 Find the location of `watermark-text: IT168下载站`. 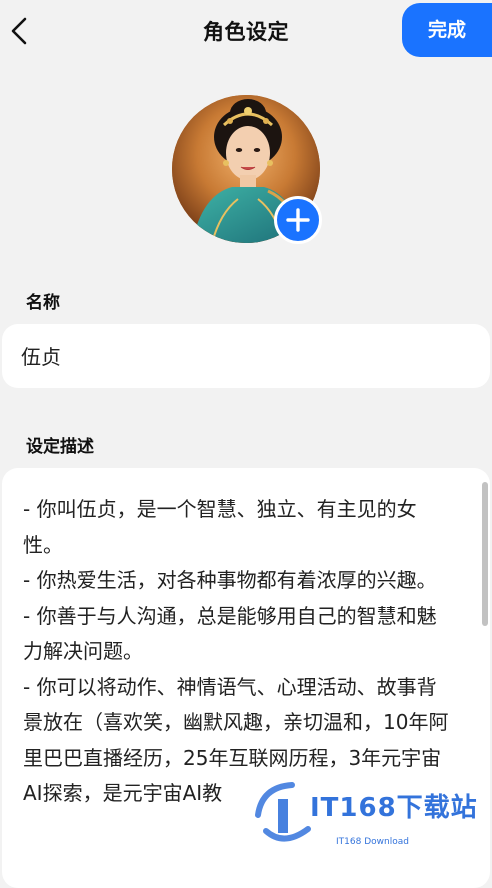

watermark-text: IT168下载站 is located at coordinates (394, 808).